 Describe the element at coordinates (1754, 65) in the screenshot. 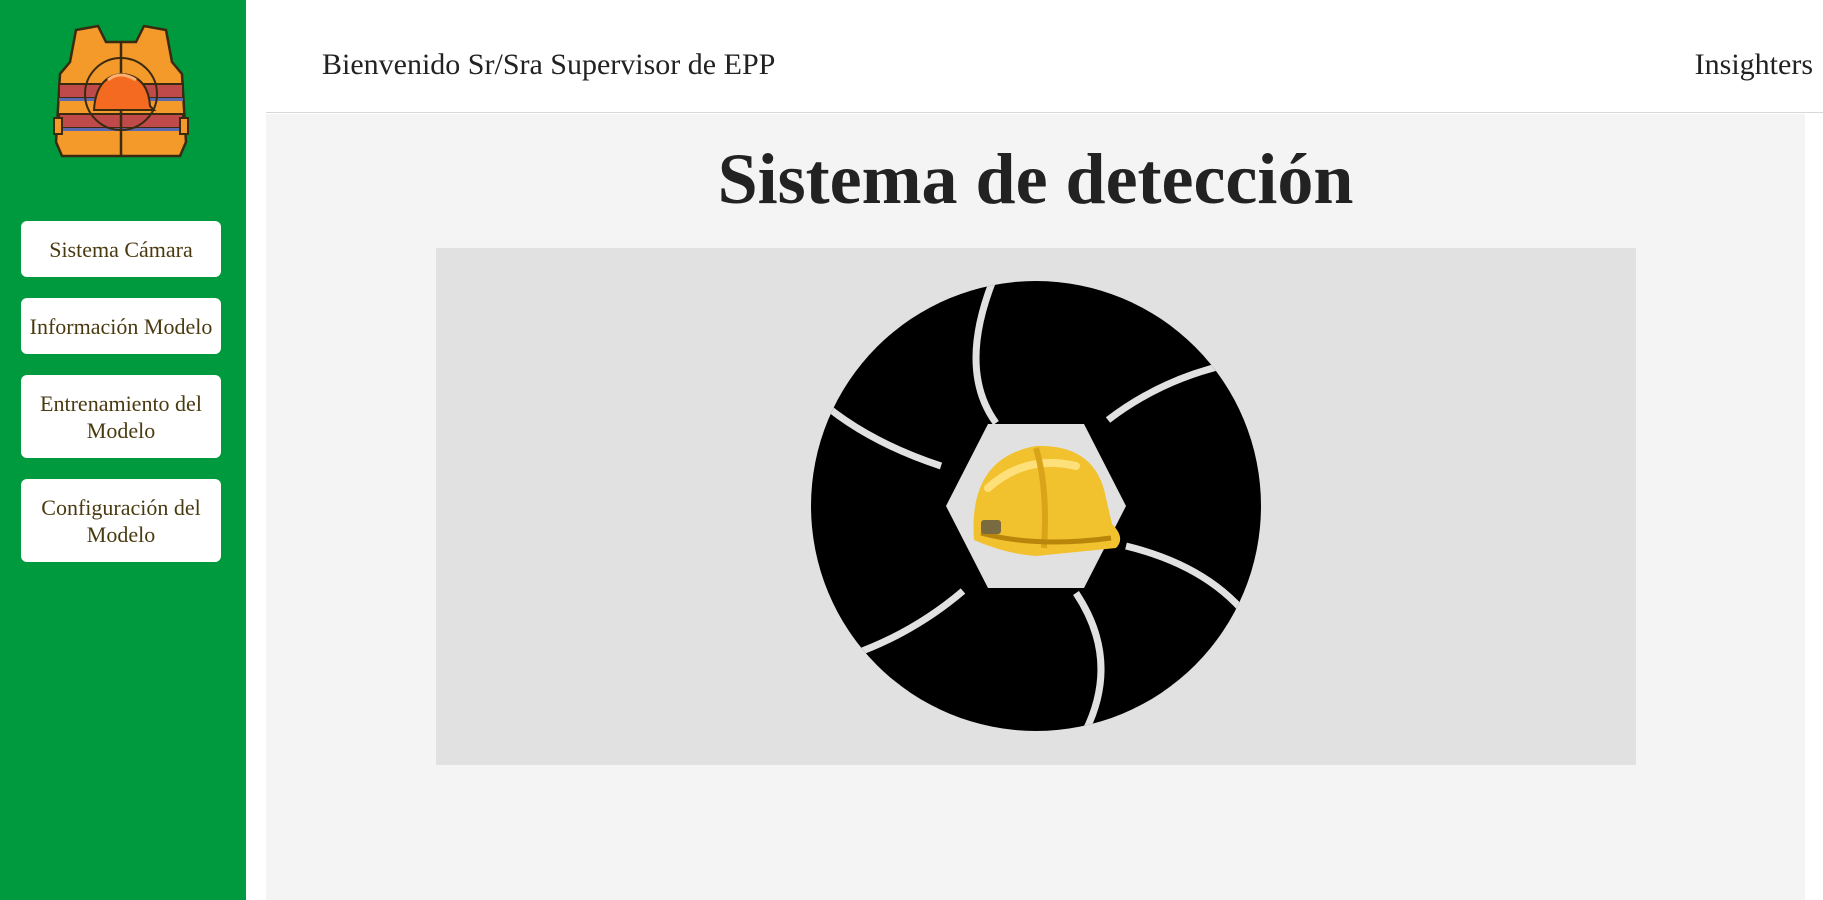

I see `brand-link: Insighters` at that location.